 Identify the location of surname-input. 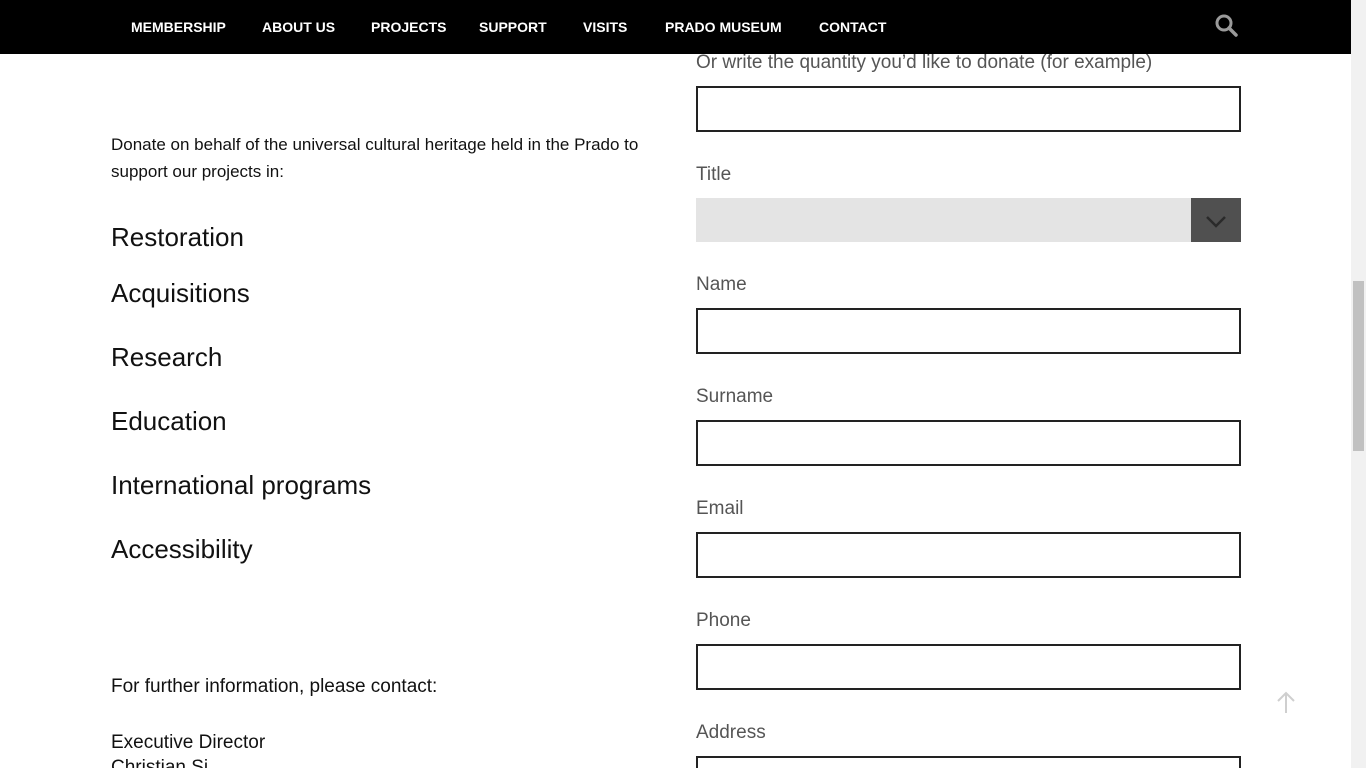
(968, 443).